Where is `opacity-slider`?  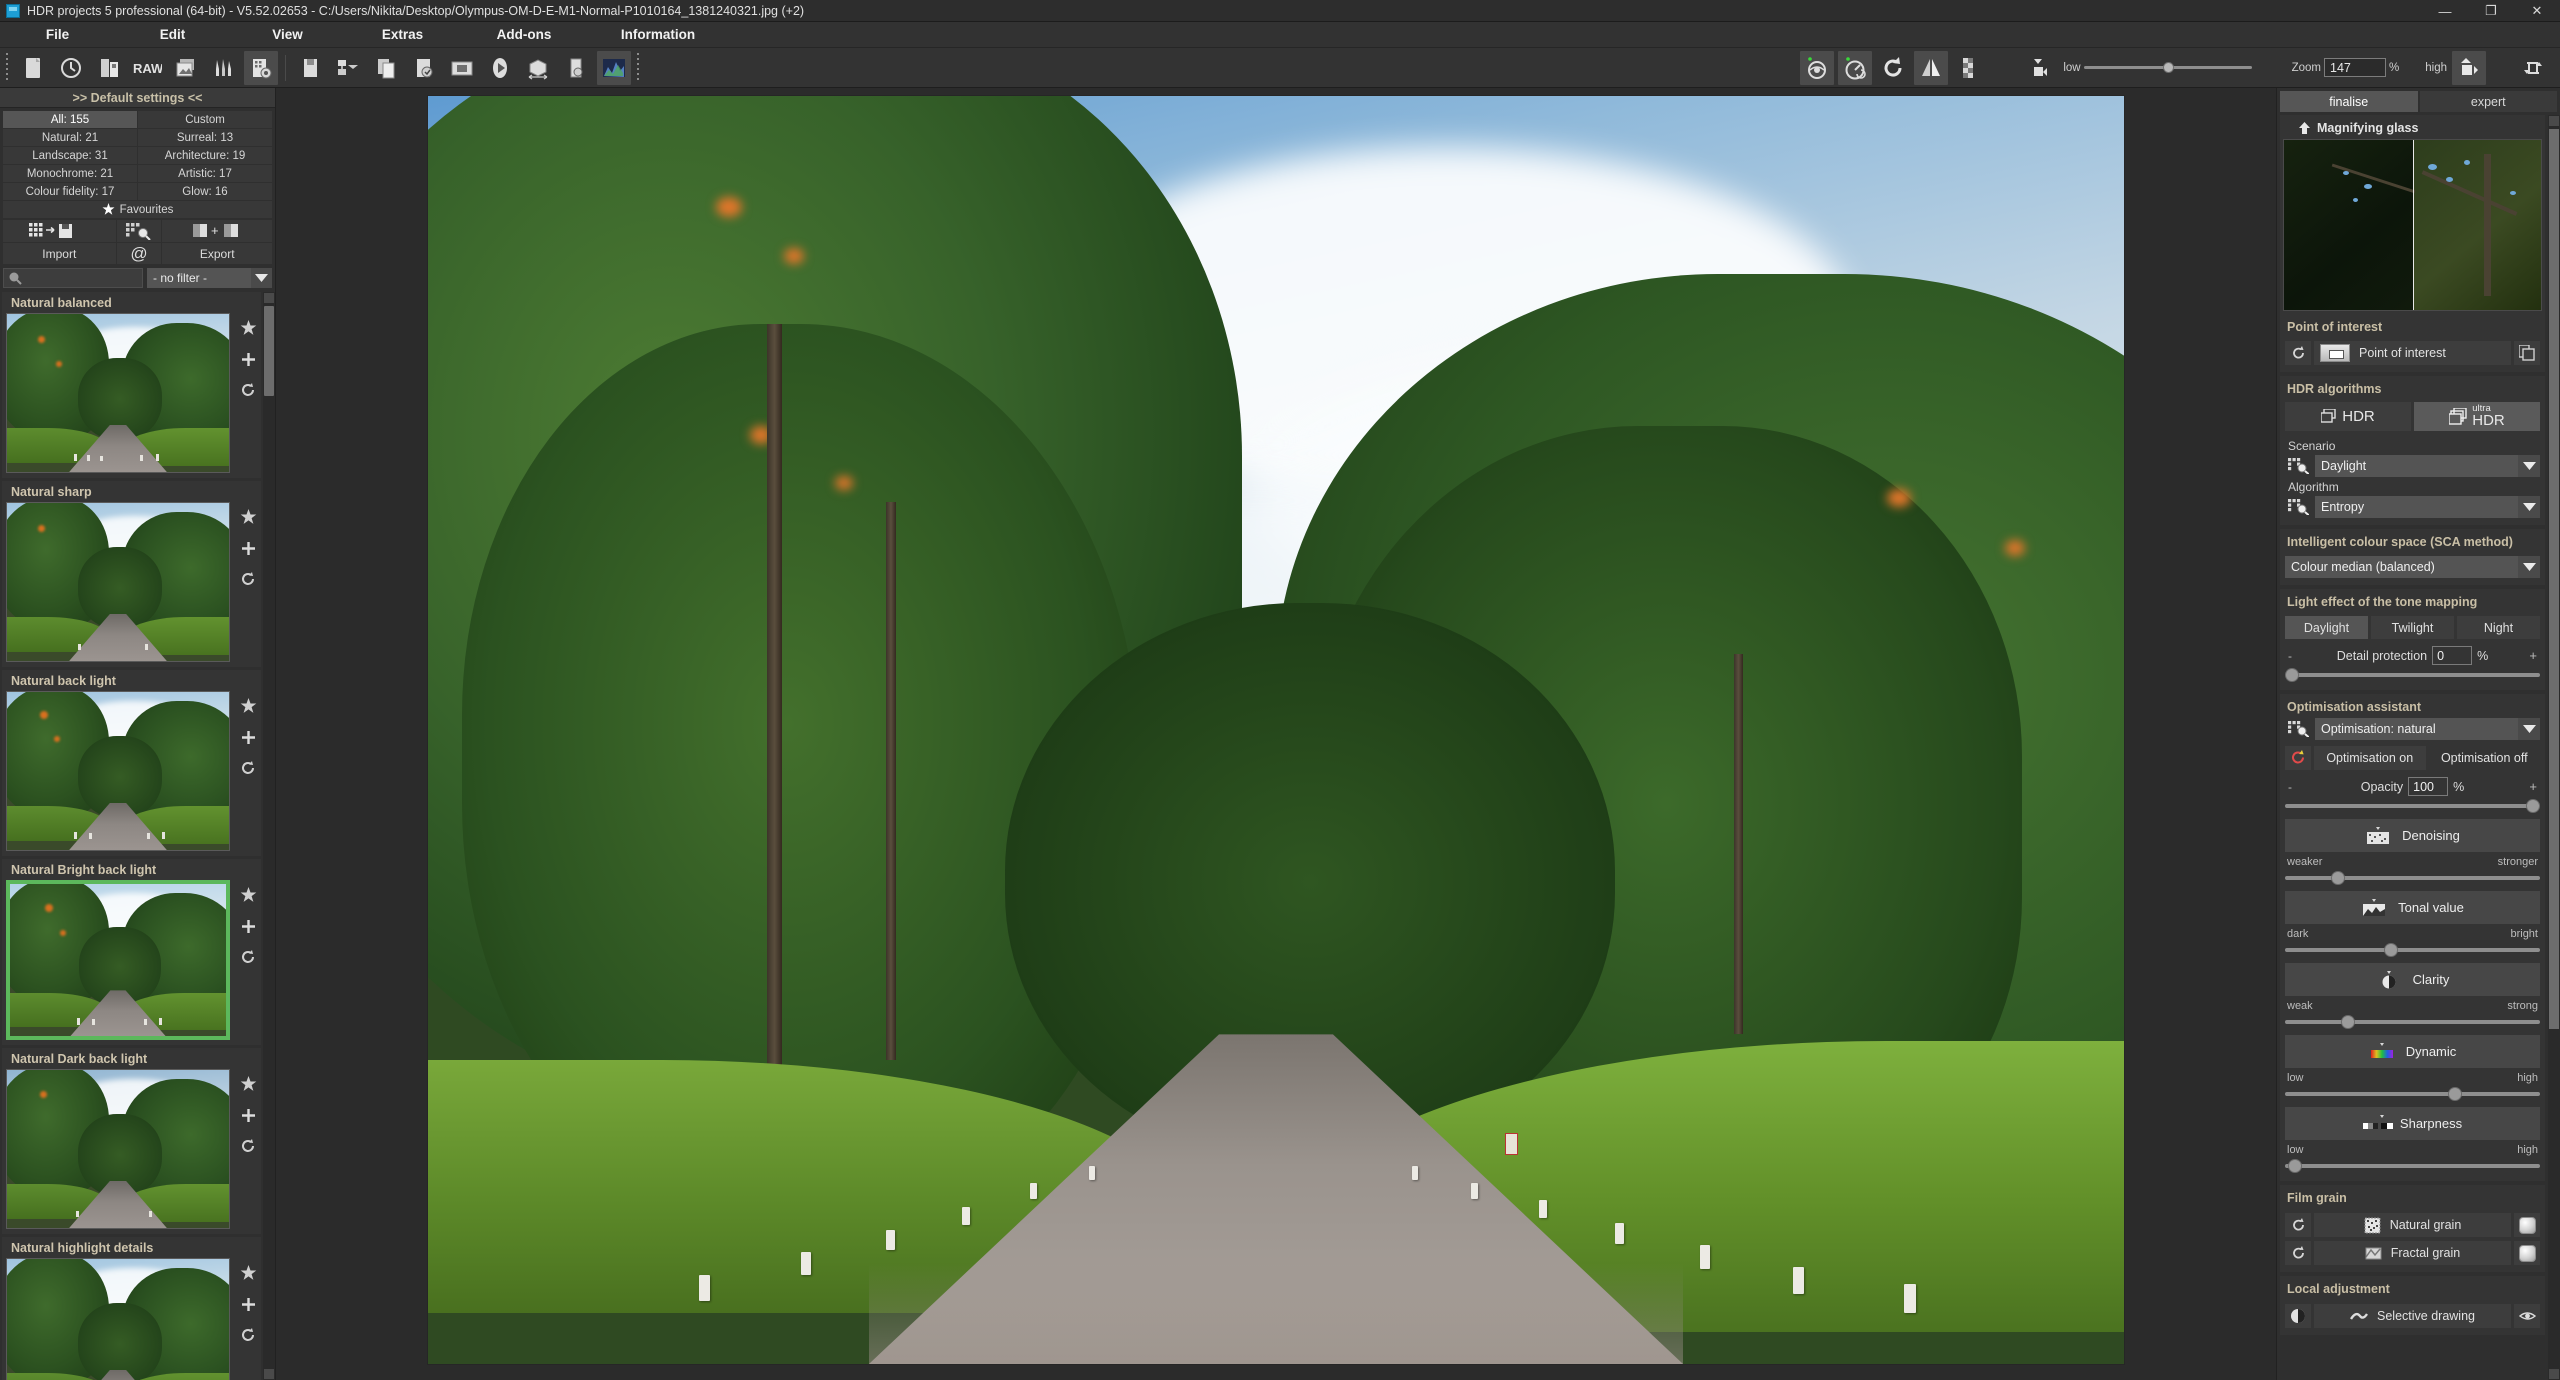 opacity-slider is located at coordinates (2412, 806).